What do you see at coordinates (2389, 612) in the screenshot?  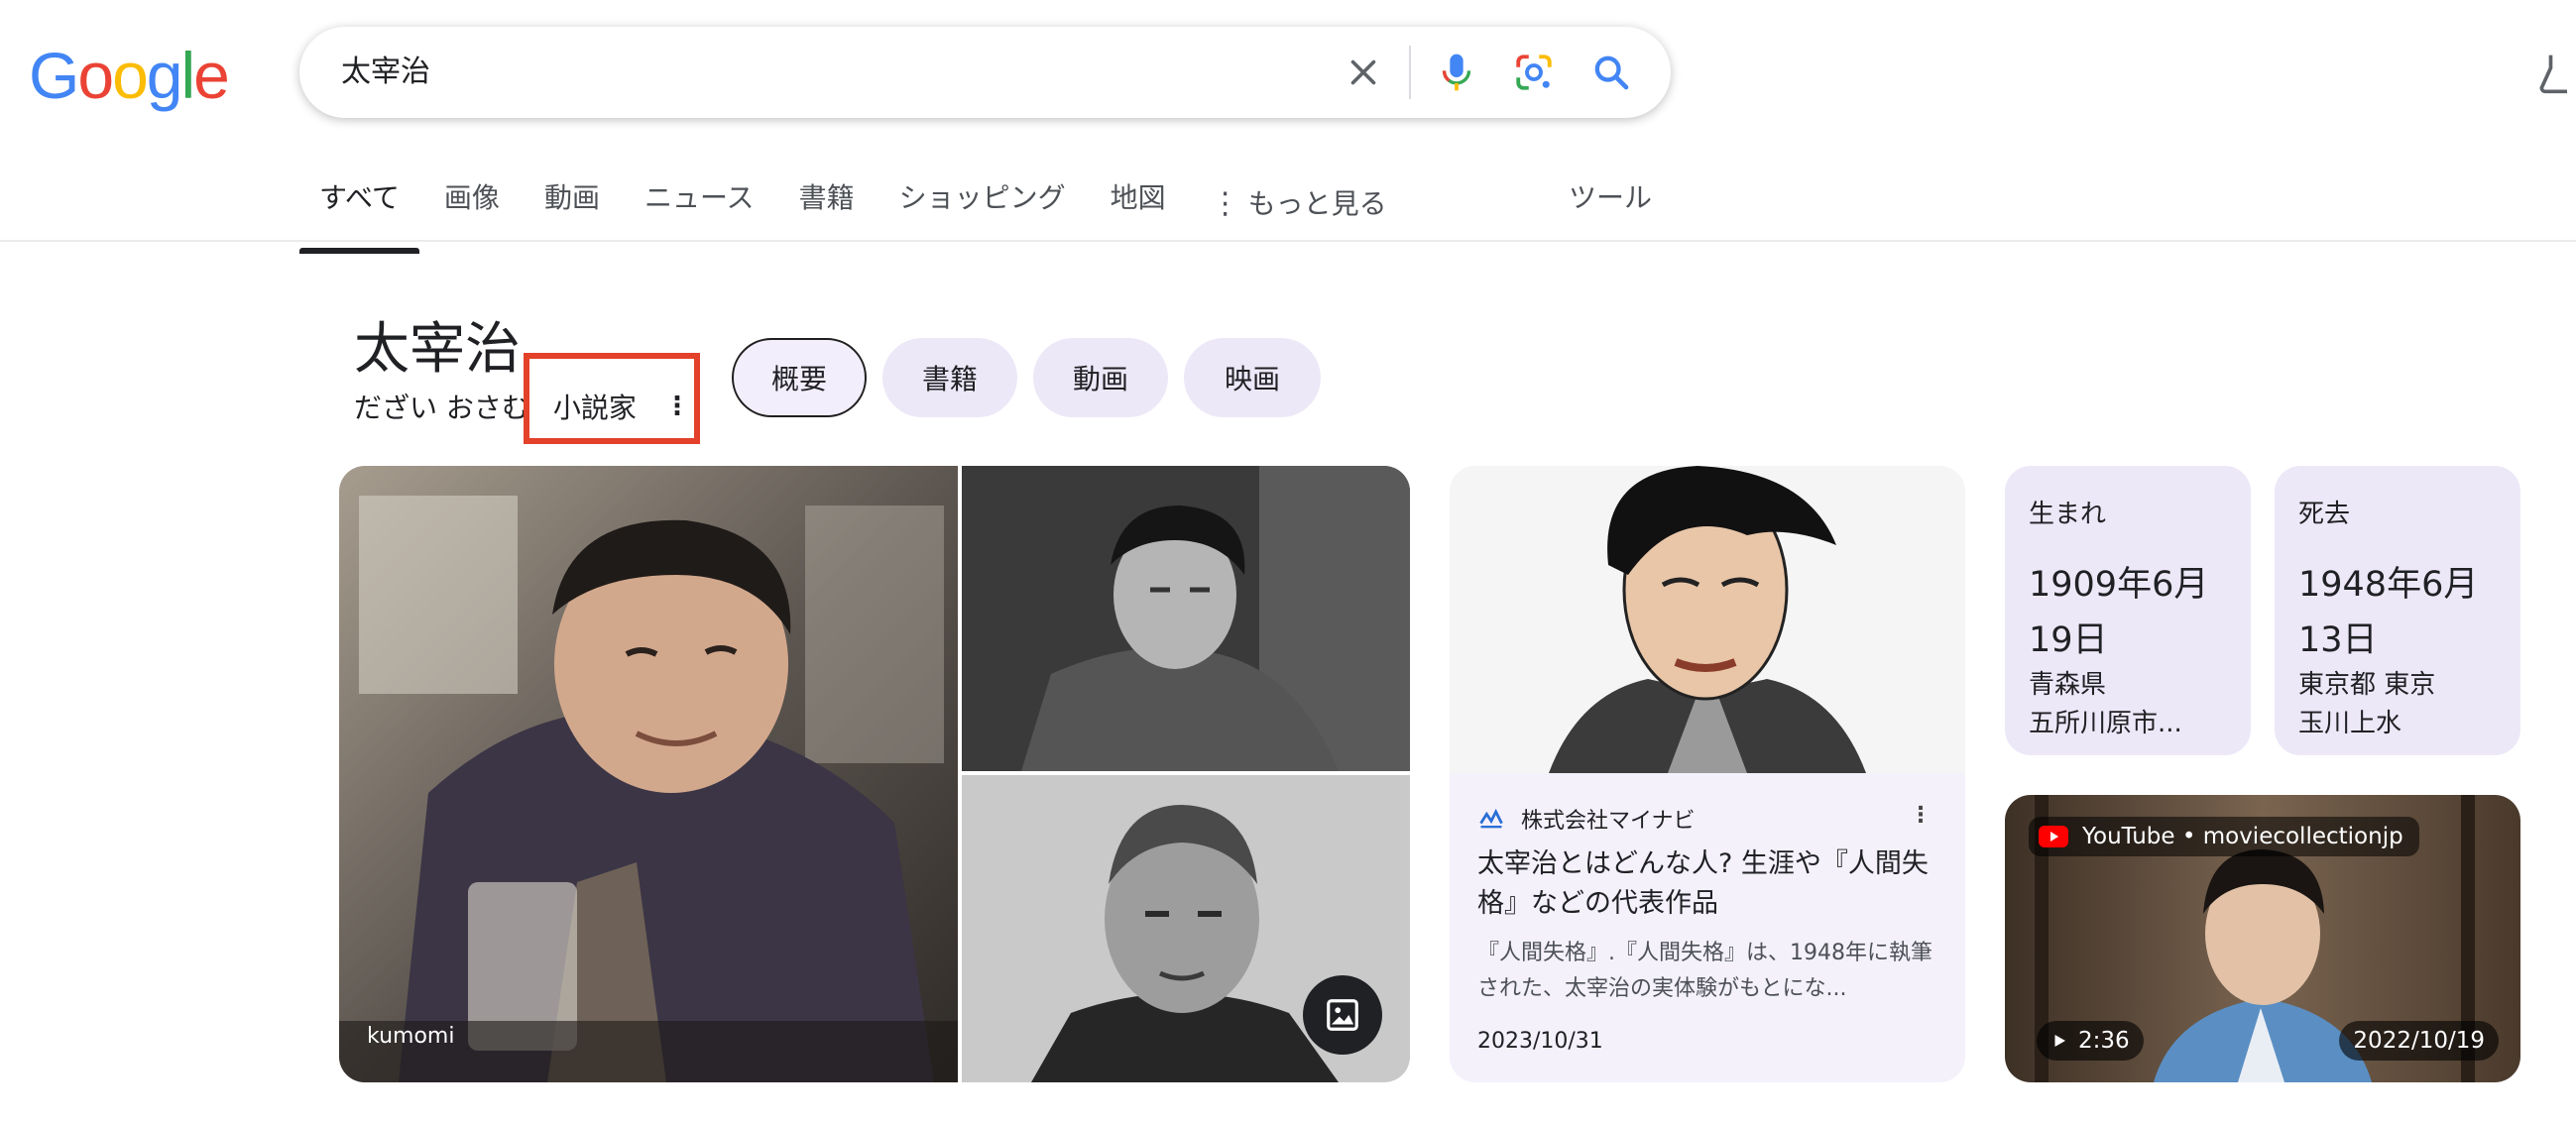 I see `fact-value: 1948年6月13日` at bounding box center [2389, 612].